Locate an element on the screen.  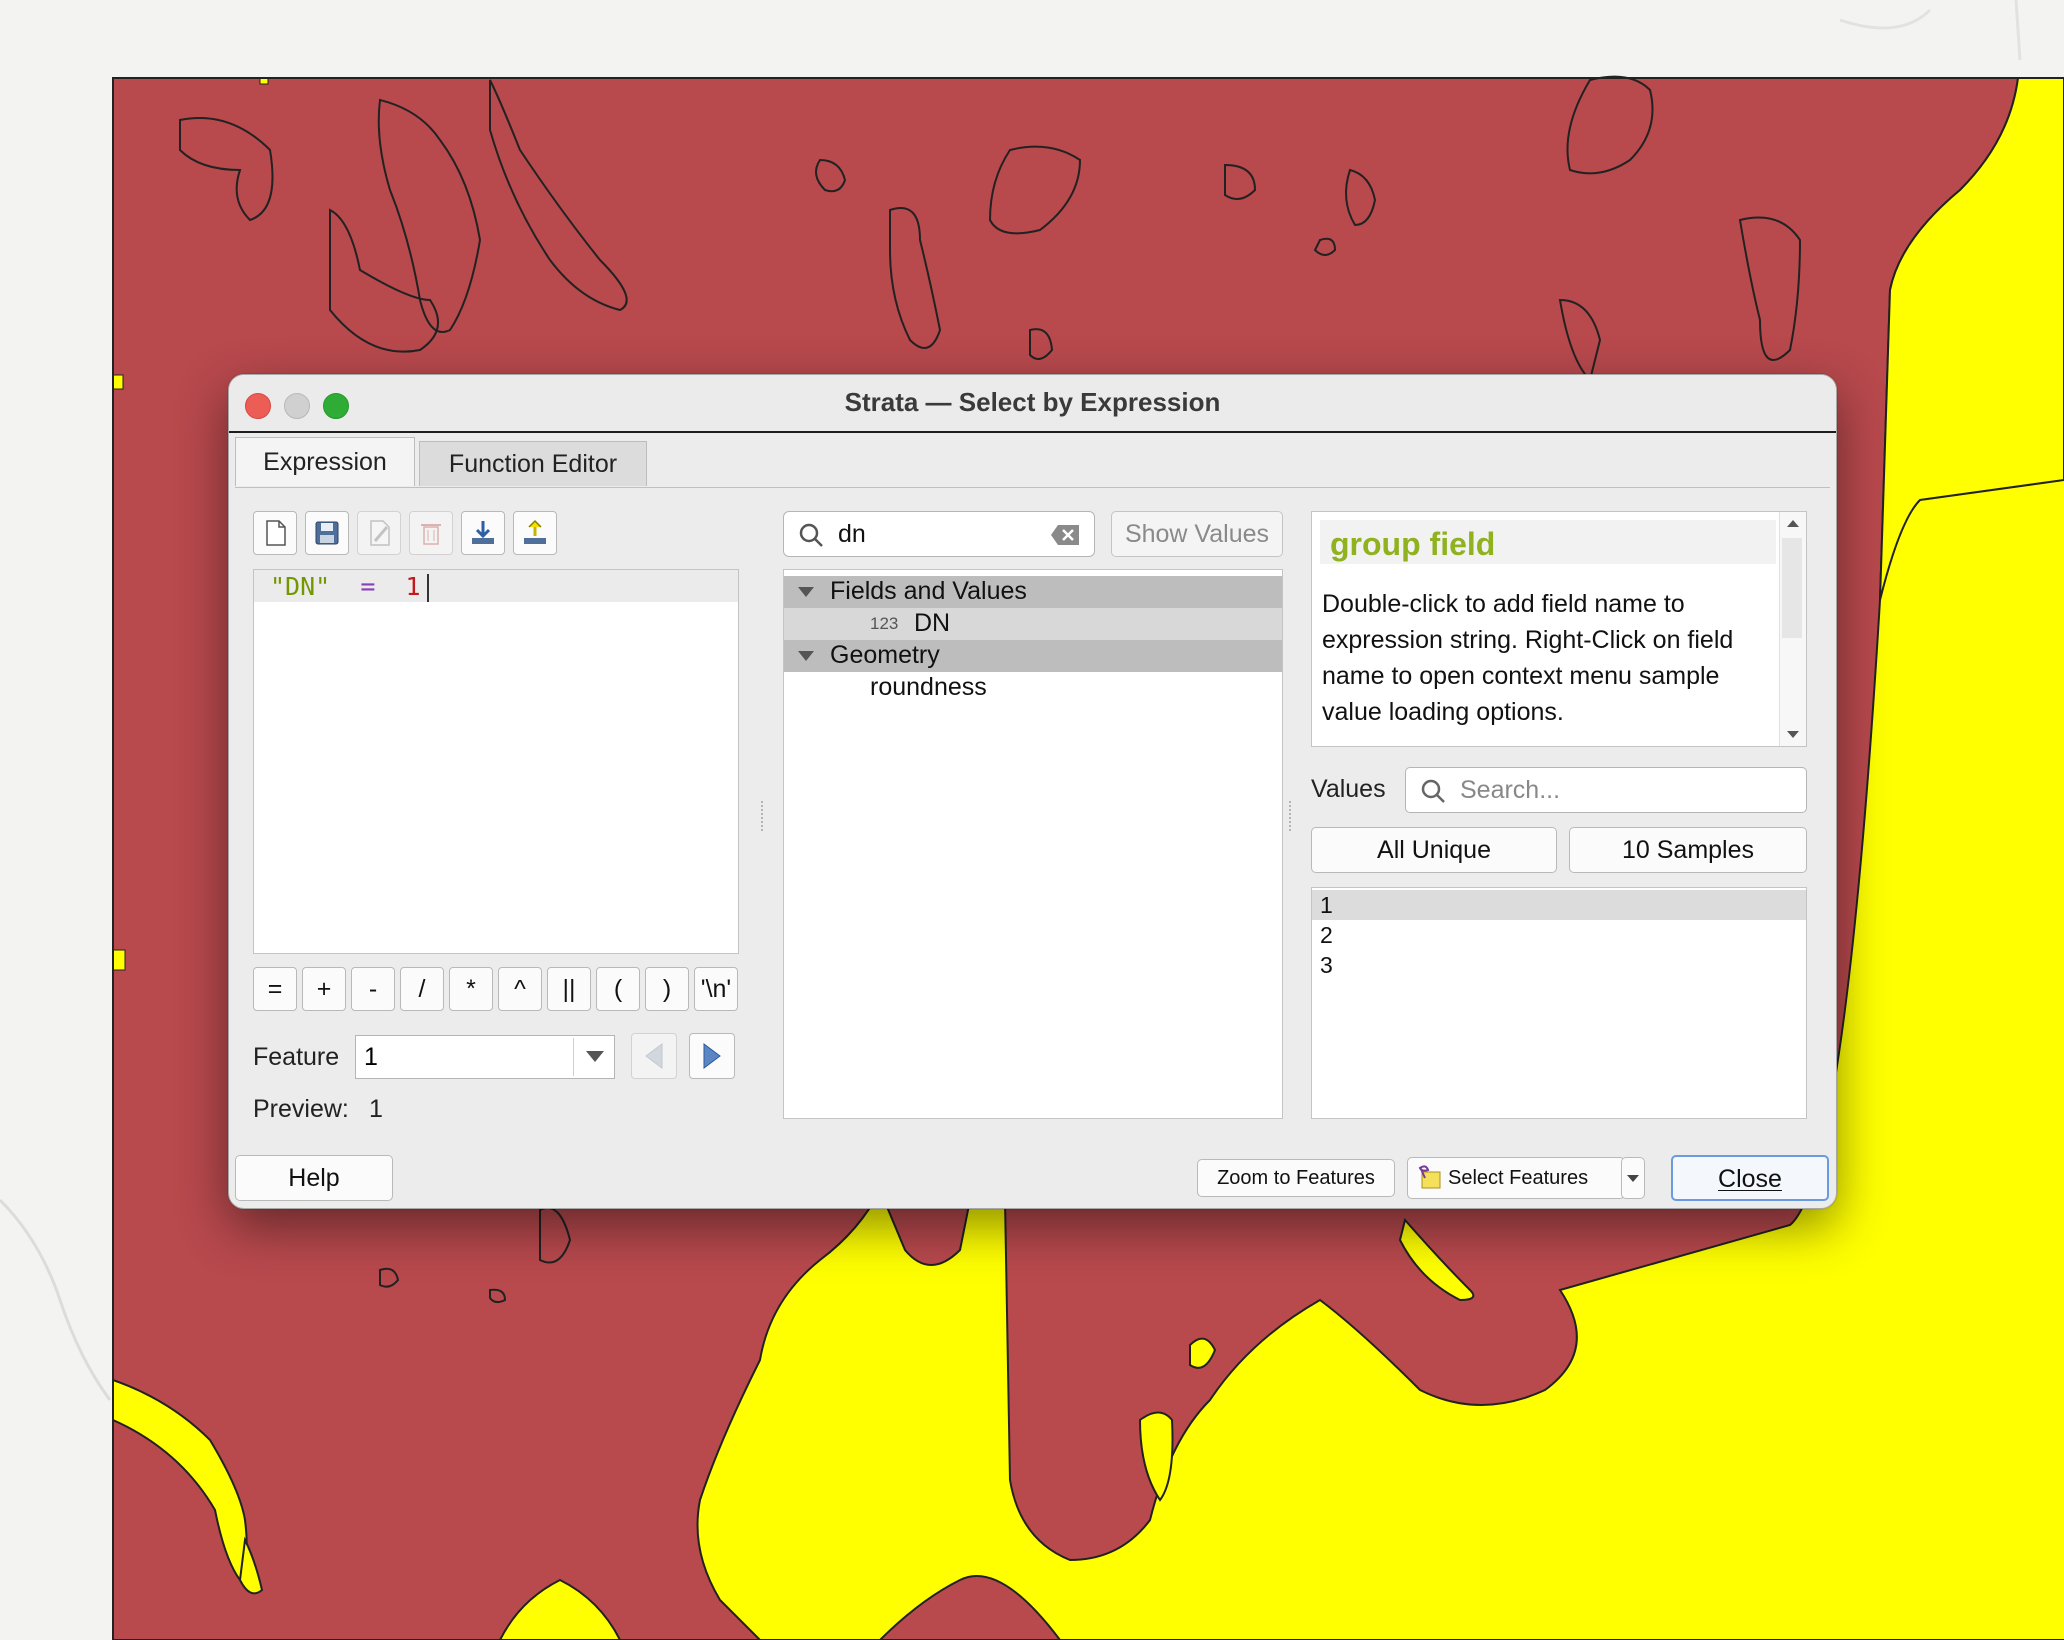
operator-concat-button: || is located at coordinates (569, 989).